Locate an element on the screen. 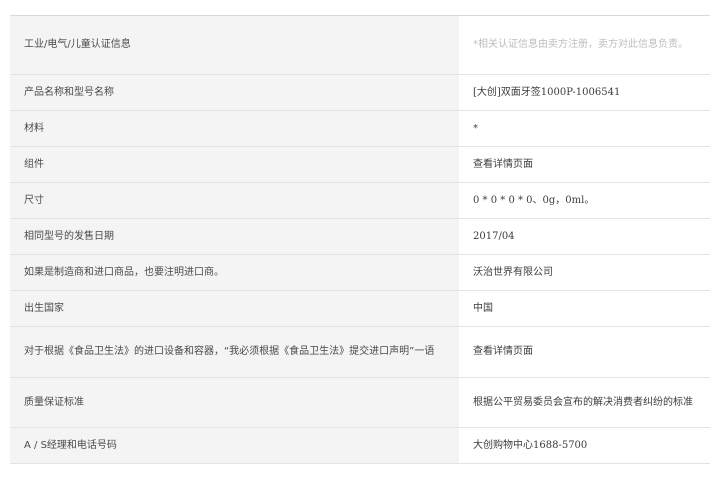 The height and width of the screenshot is (499, 721). row-value: 2017/04 is located at coordinates (584, 236).